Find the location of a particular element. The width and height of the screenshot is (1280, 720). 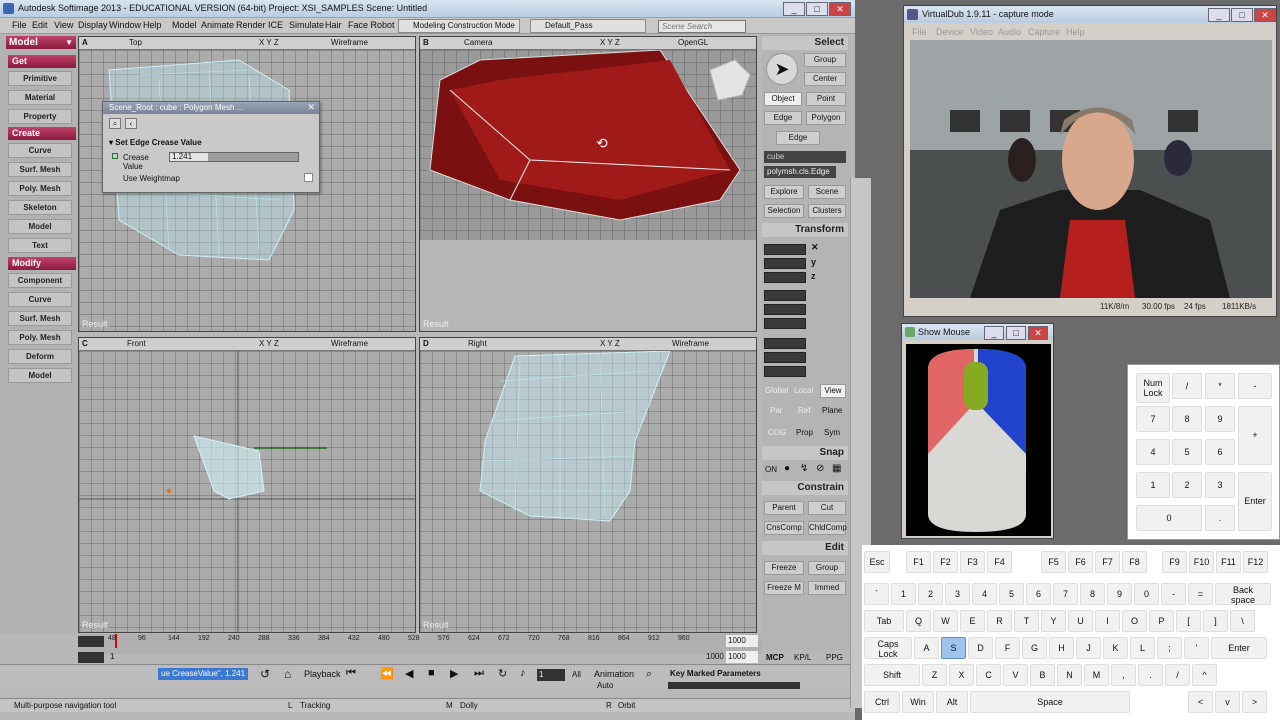

vd-menu-file: File is located at coordinates (919, 32).